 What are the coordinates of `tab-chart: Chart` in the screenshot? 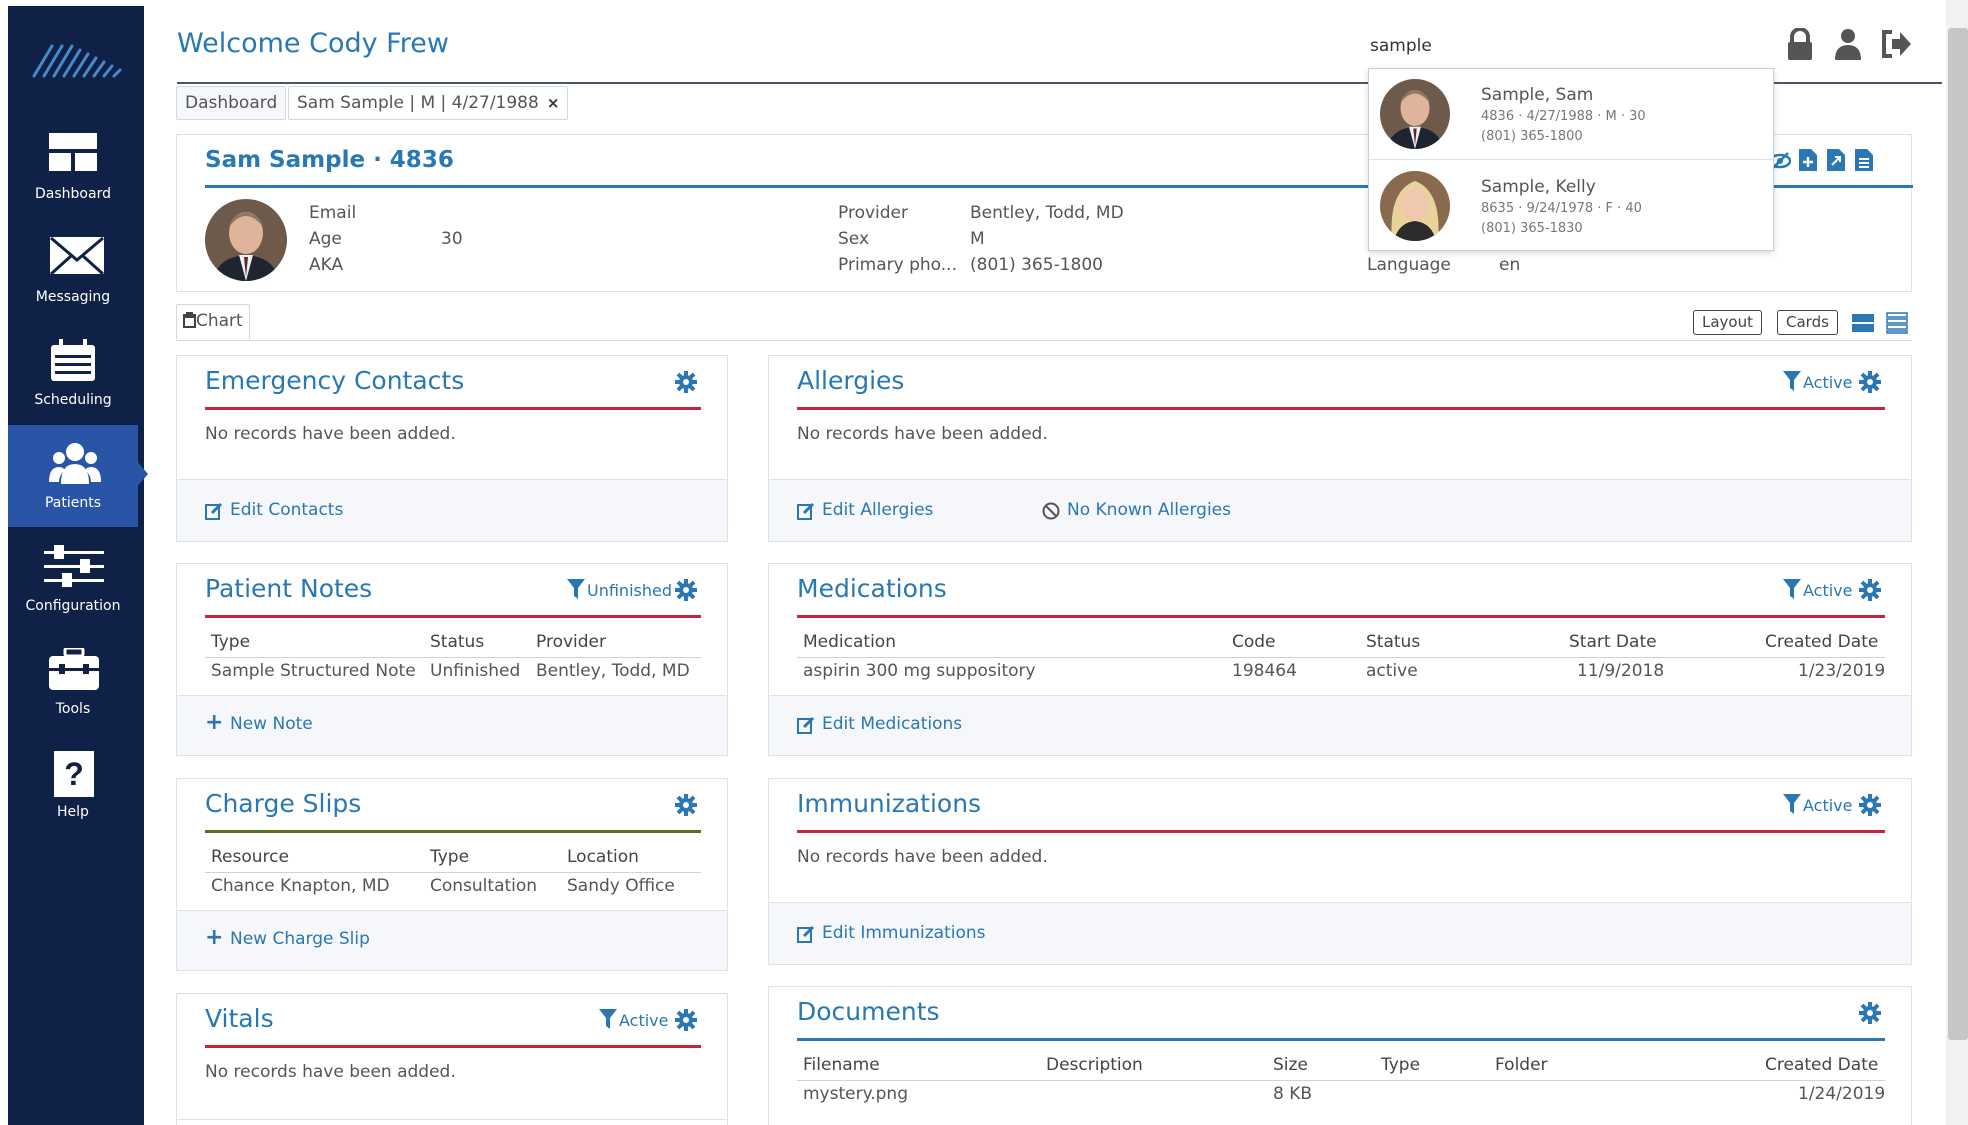 It's located at (213, 322).